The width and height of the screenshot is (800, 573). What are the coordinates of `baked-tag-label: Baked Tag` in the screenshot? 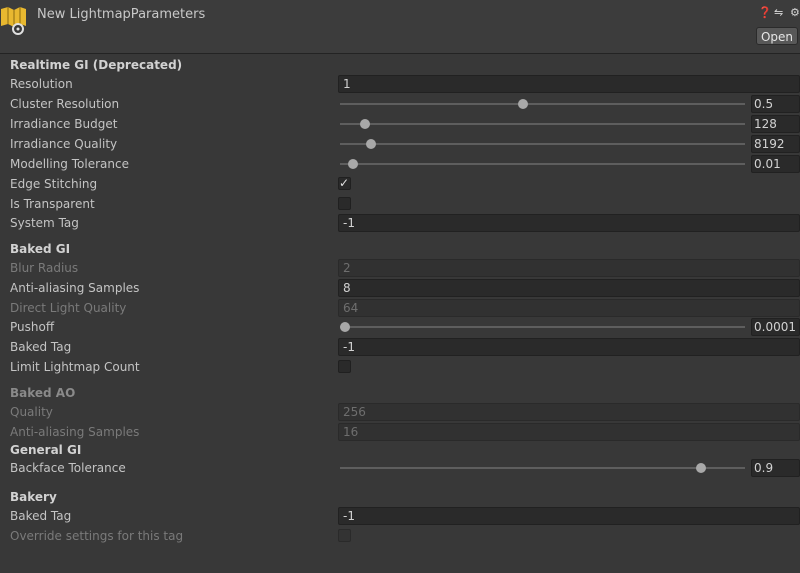 It's located at (41, 347).